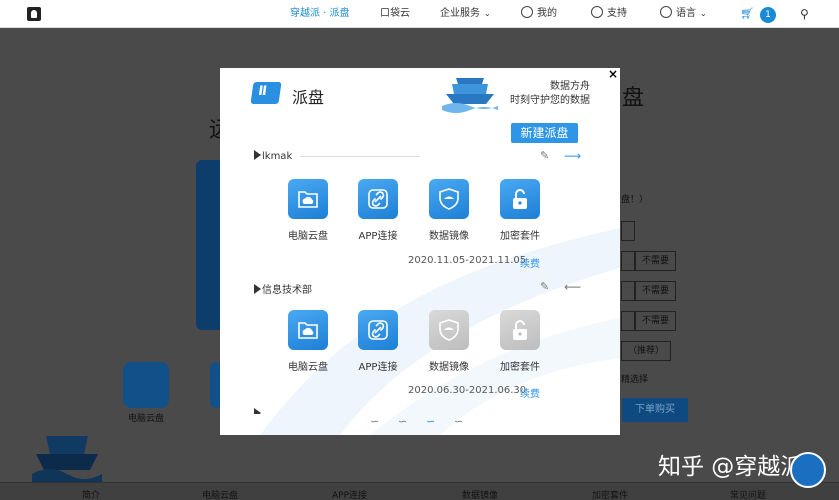 Image resolution: width=839 pixels, height=500 pixels. What do you see at coordinates (610, 495) in the screenshot?
I see `bg-tab: 加密套件` at bounding box center [610, 495].